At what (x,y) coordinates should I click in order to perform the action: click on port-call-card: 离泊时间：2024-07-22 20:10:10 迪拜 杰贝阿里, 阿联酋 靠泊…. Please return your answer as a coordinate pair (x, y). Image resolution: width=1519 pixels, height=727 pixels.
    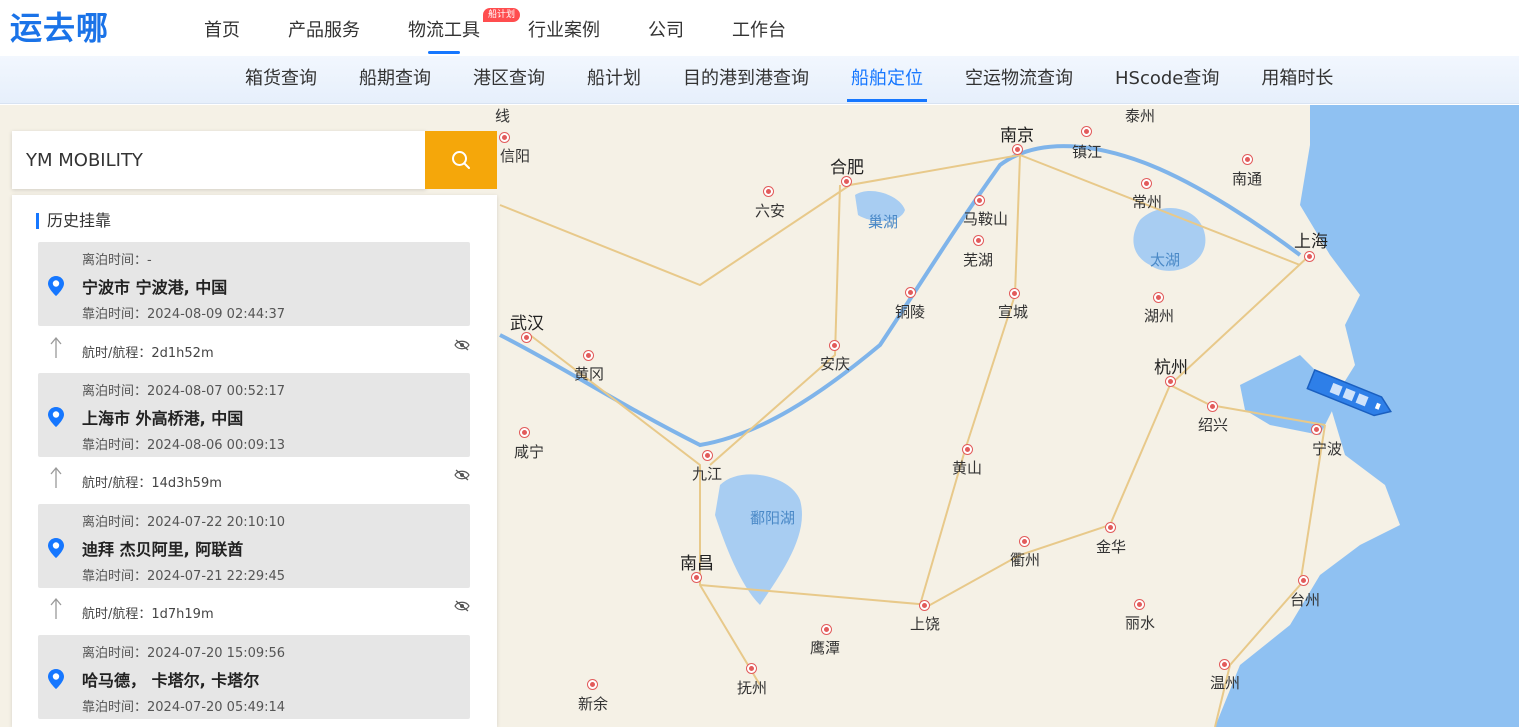
    Looking at the image, I should click on (254, 546).